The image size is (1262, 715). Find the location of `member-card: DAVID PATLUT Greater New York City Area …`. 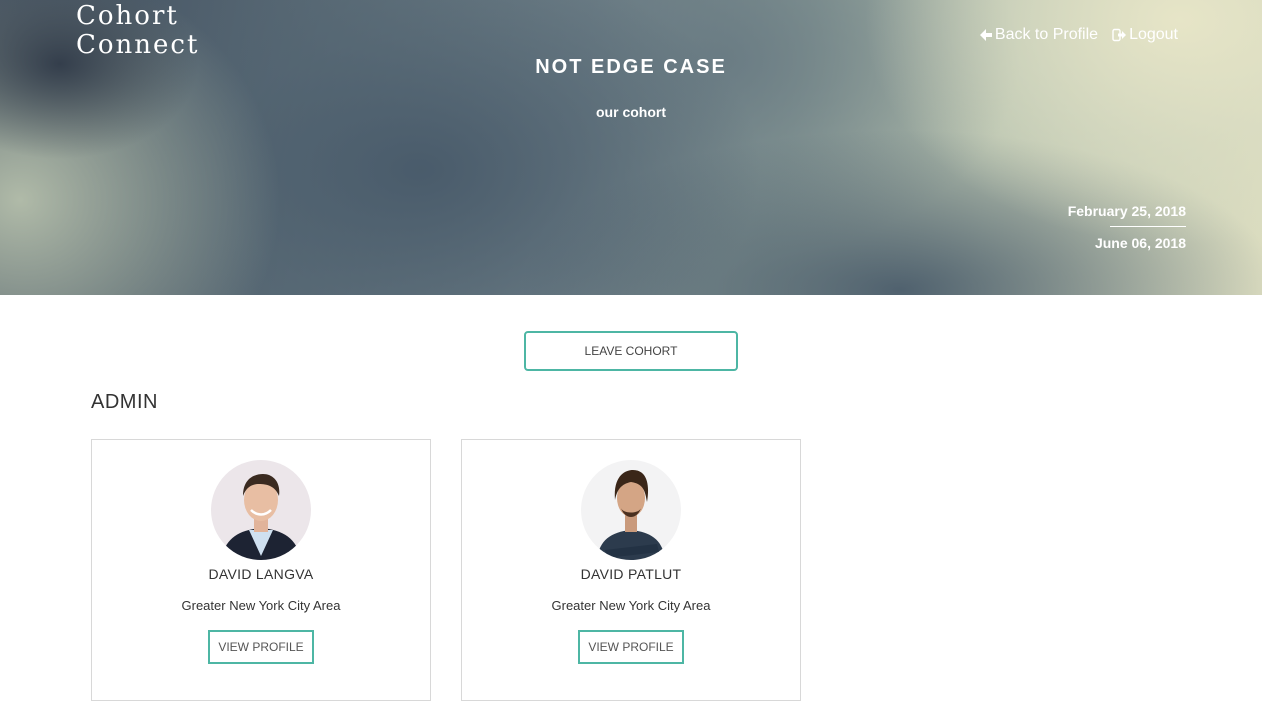

member-card: DAVID PATLUT Greater New York City Area … is located at coordinates (631, 570).